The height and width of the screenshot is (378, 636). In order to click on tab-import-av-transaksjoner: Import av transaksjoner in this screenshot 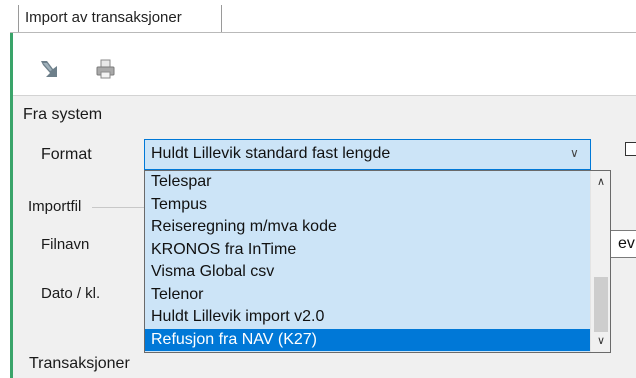, I will do `click(120, 19)`.